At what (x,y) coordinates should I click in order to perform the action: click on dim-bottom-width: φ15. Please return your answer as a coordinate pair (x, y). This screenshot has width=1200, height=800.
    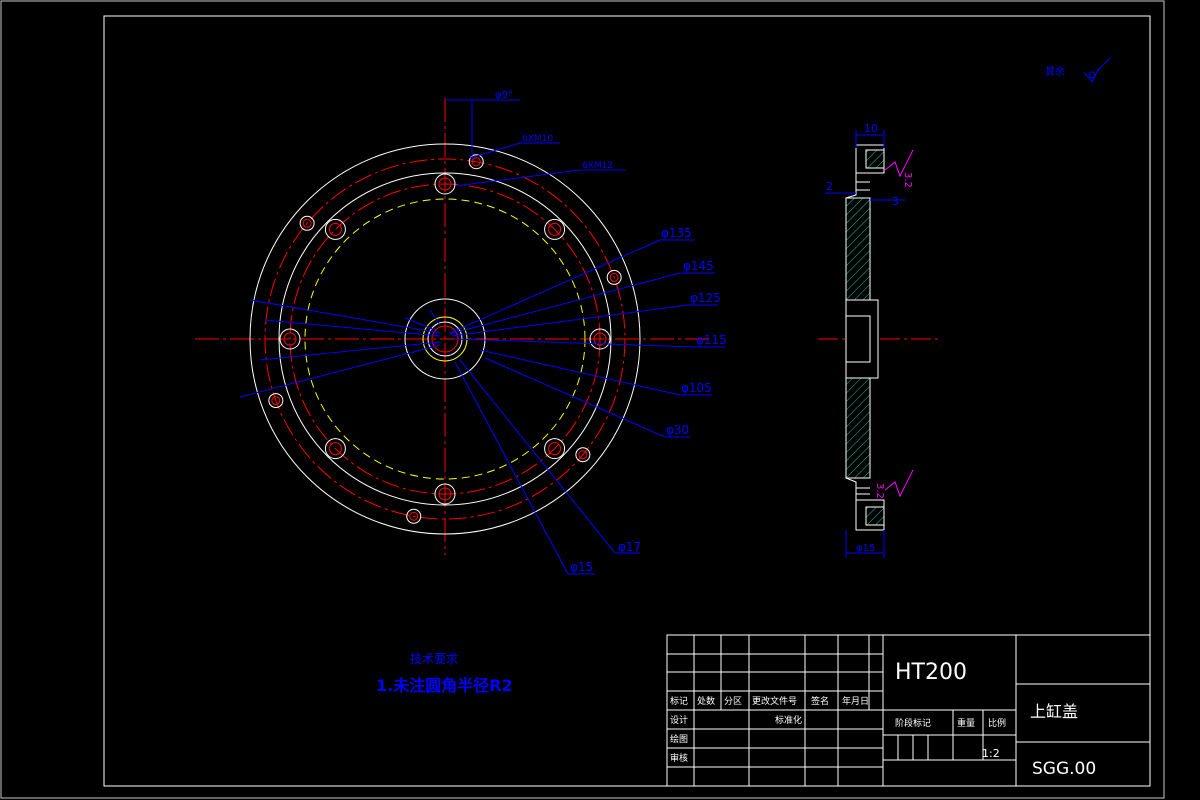
    Looking at the image, I should click on (865, 548).